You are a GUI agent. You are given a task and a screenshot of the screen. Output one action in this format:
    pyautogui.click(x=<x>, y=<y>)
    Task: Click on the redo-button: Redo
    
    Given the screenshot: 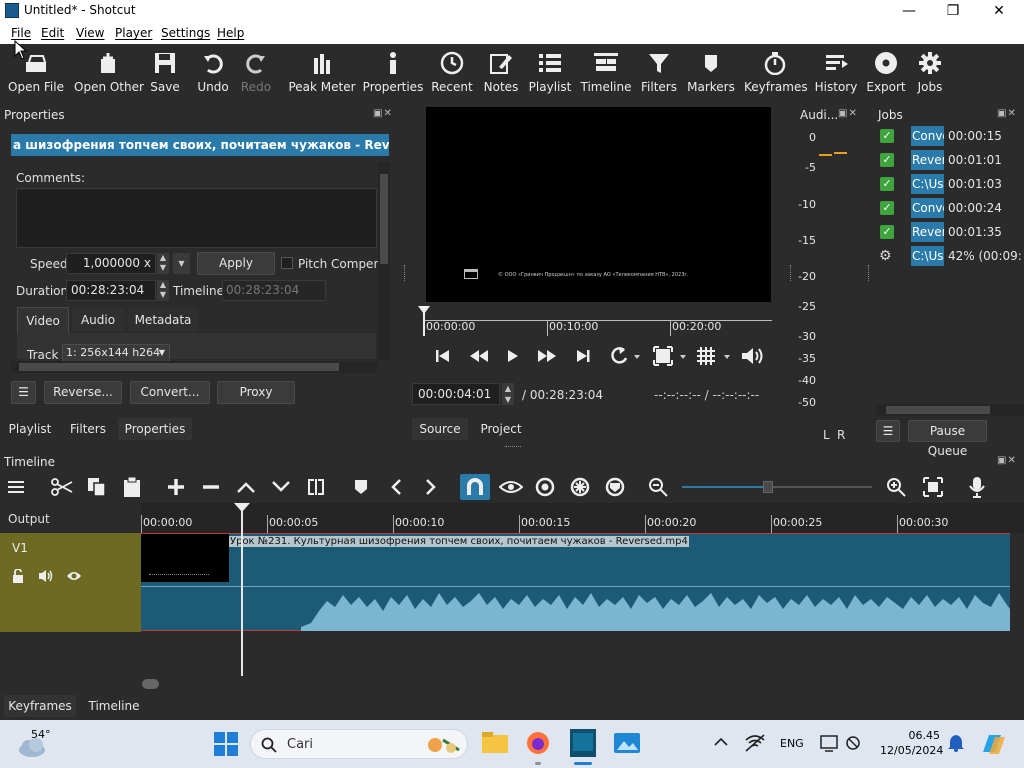 What is the action you would take?
    pyautogui.click(x=256, y=73)
    